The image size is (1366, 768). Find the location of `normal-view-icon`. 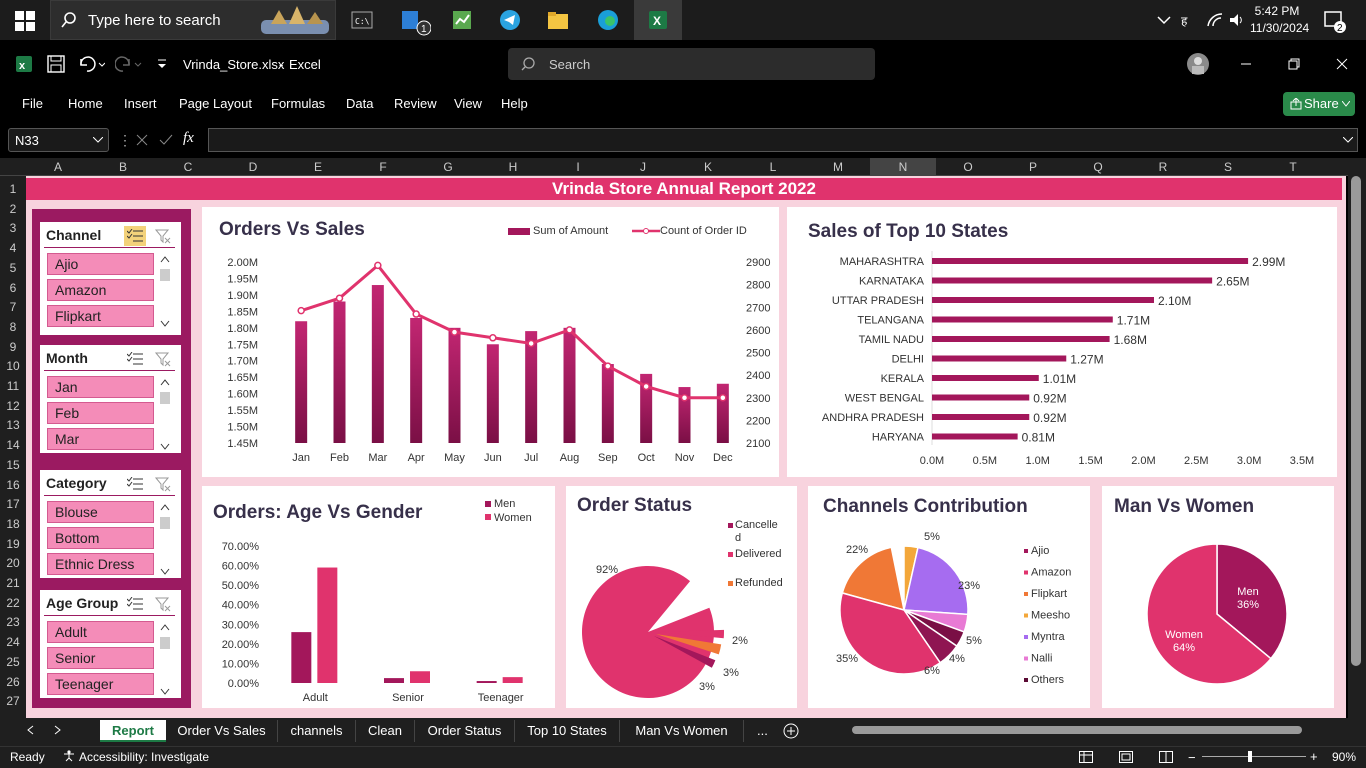

normal-view-icon is located at coordinates (1086, 757).